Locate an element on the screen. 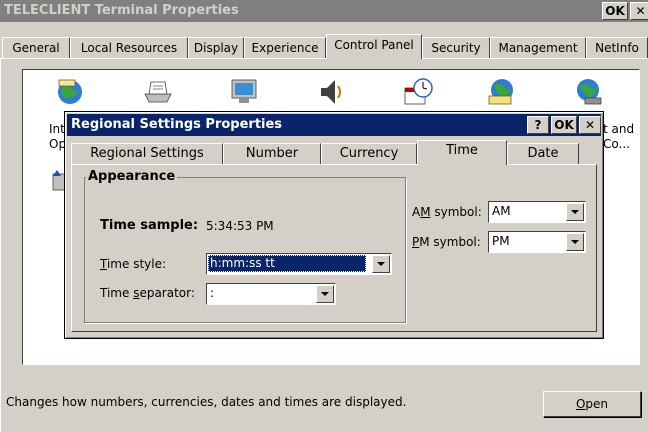 The image size is (648, 432). outer-tab-netinfo: NetInfo is located at coordinates (617, 48).